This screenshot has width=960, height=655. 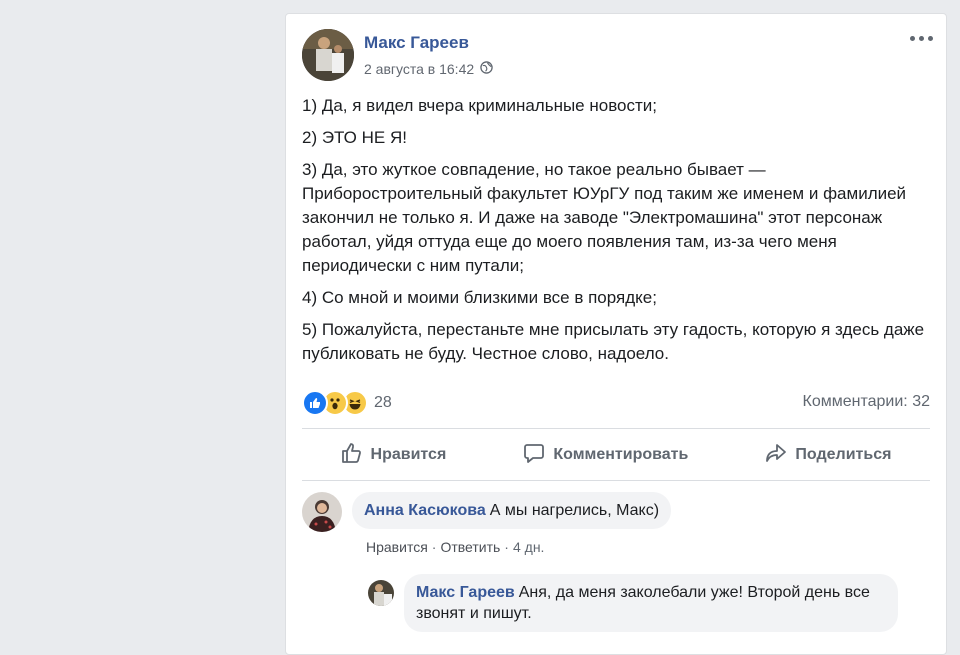 I want to click on reactions-summary: 28, so click(x=347, y=403).